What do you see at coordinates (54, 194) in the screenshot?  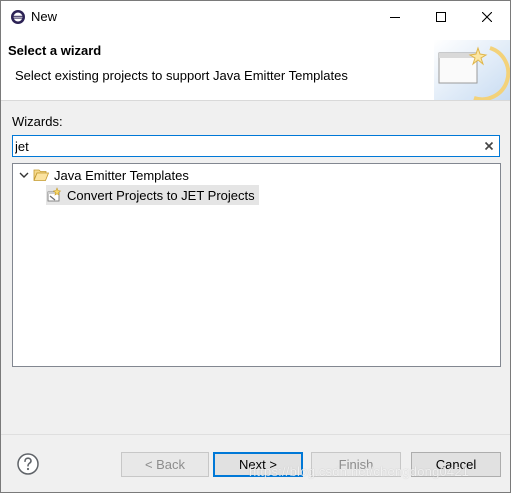 I see `wizard-icon` at bounding box center [54, 194].